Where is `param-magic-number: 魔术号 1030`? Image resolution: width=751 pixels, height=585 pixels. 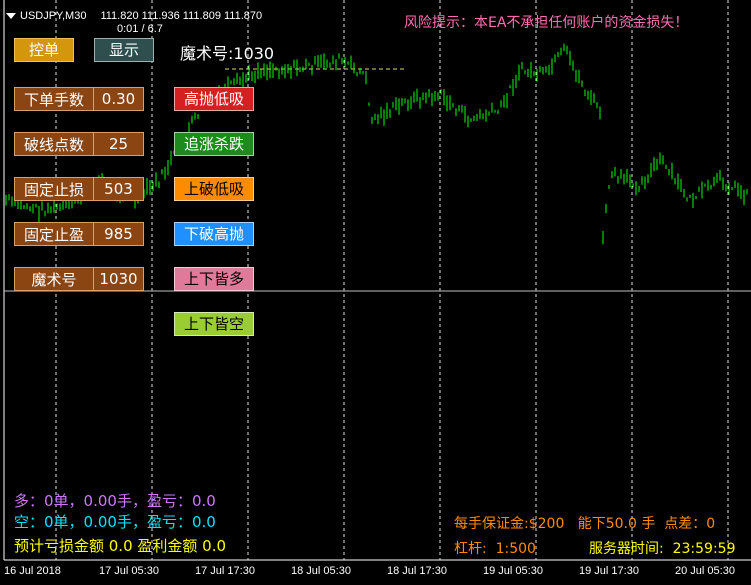
param-magic-number: 魔术号 1030 is located at coordinates (79, 279).